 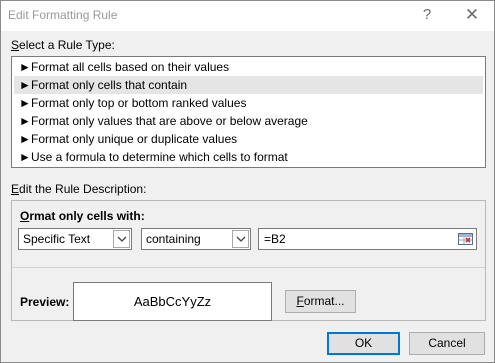 I want to click on condition-type-dropdown: Specific Text, so click(x=75, y=239).